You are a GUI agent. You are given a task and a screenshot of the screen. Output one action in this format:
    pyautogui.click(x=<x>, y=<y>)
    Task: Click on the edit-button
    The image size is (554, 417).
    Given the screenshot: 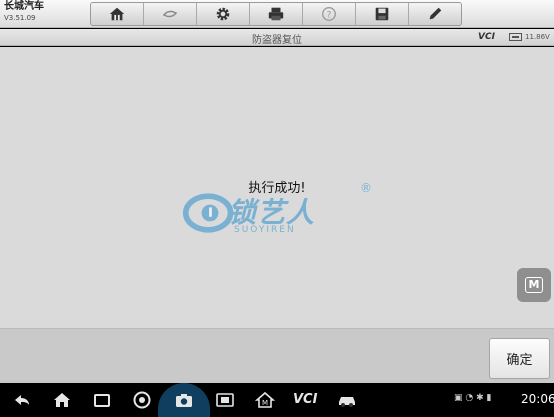 What is the action you would take?
    pyautogui.click(x=435, y=14)
    